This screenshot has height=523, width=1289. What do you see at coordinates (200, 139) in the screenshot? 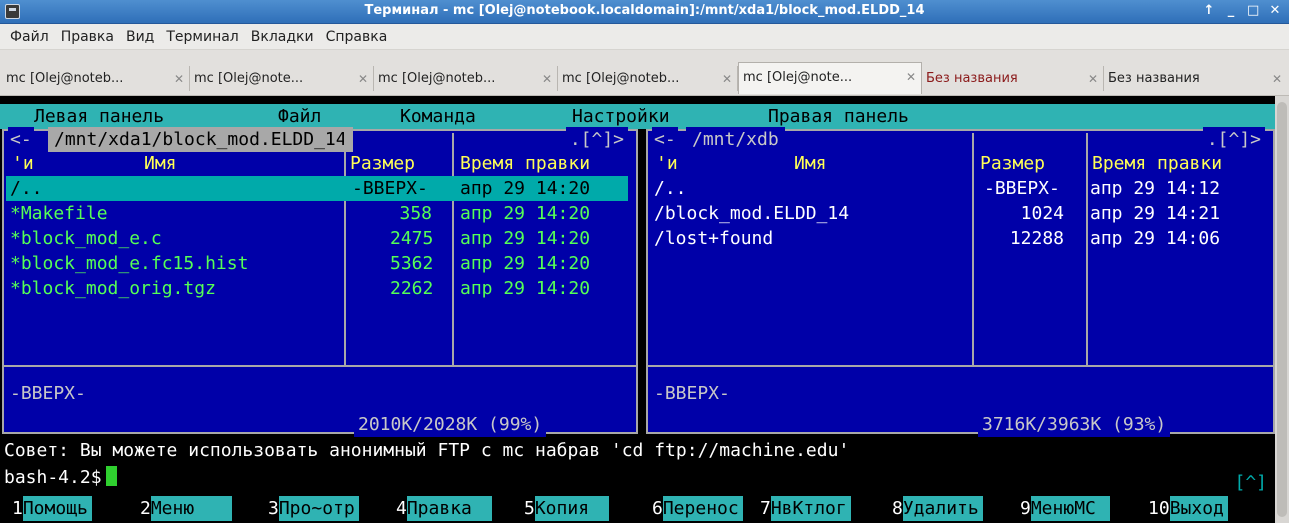
I see `left-panel-path: /mnt/xda1/block_mod.ELDD_14` at bounding box center [200, 139].